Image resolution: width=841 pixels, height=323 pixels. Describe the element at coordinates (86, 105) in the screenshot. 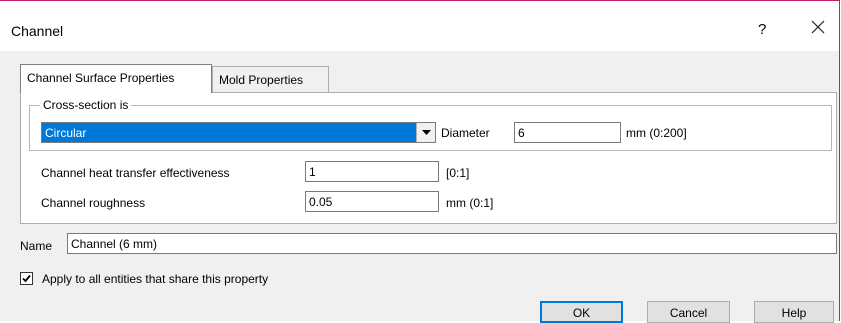

I see `cross-section-legend: Cross-section is` at that location.